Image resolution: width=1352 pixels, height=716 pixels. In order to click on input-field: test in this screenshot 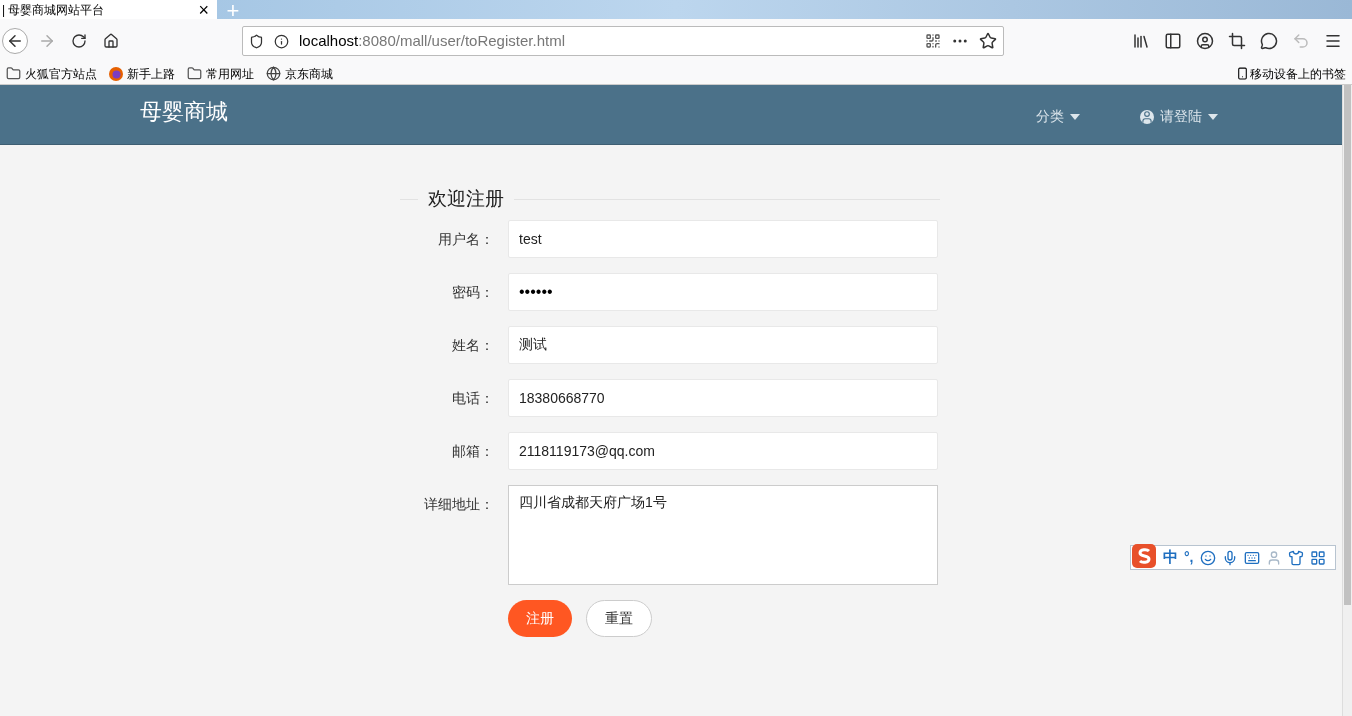, I will do `click(723, 239)`.